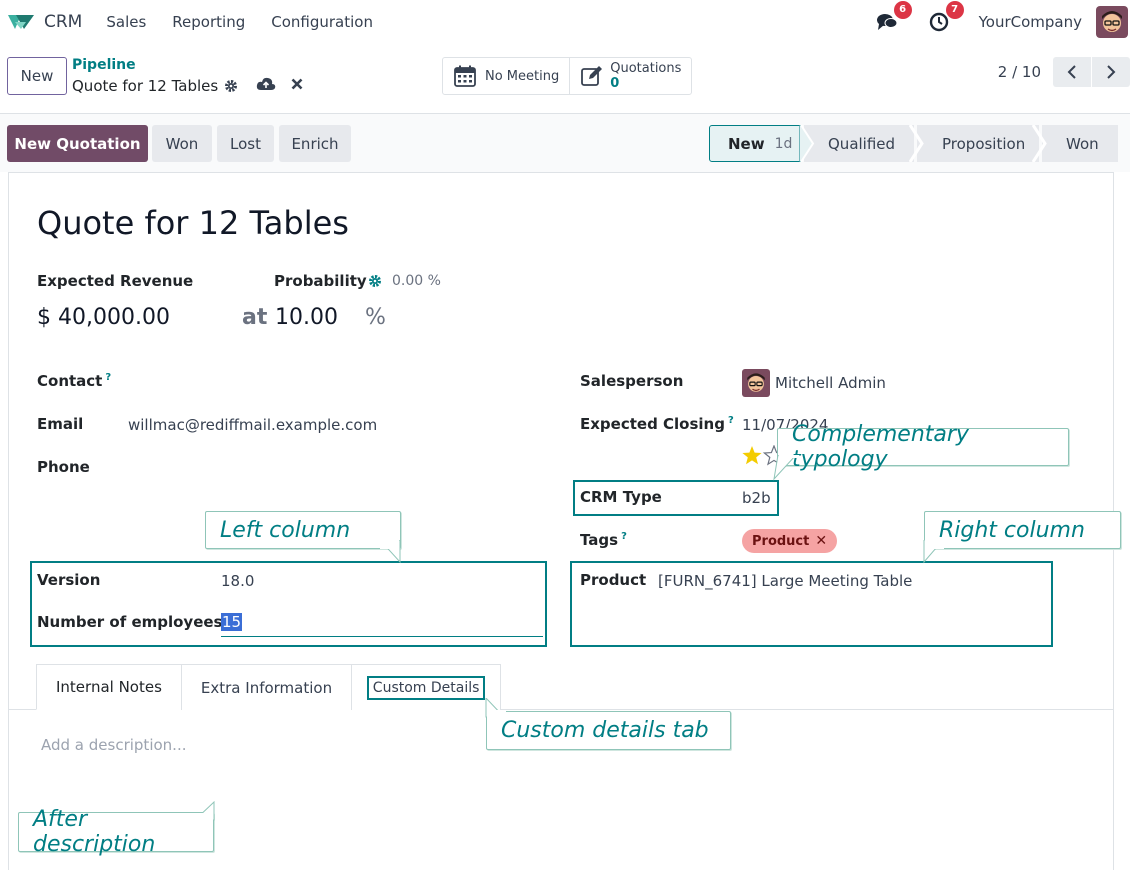 The width and height of the screenshot is (1130, 870). I want to click on record-name: Quote for 12 Tables, so click(145, 86).